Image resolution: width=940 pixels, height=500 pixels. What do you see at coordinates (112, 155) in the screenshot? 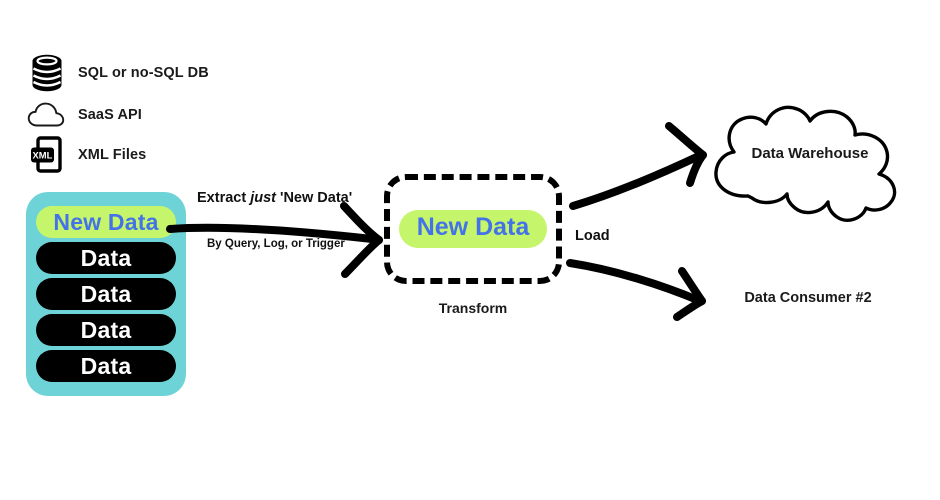
I see `source-item-label: XML Files` at bounding box center [112, 155].